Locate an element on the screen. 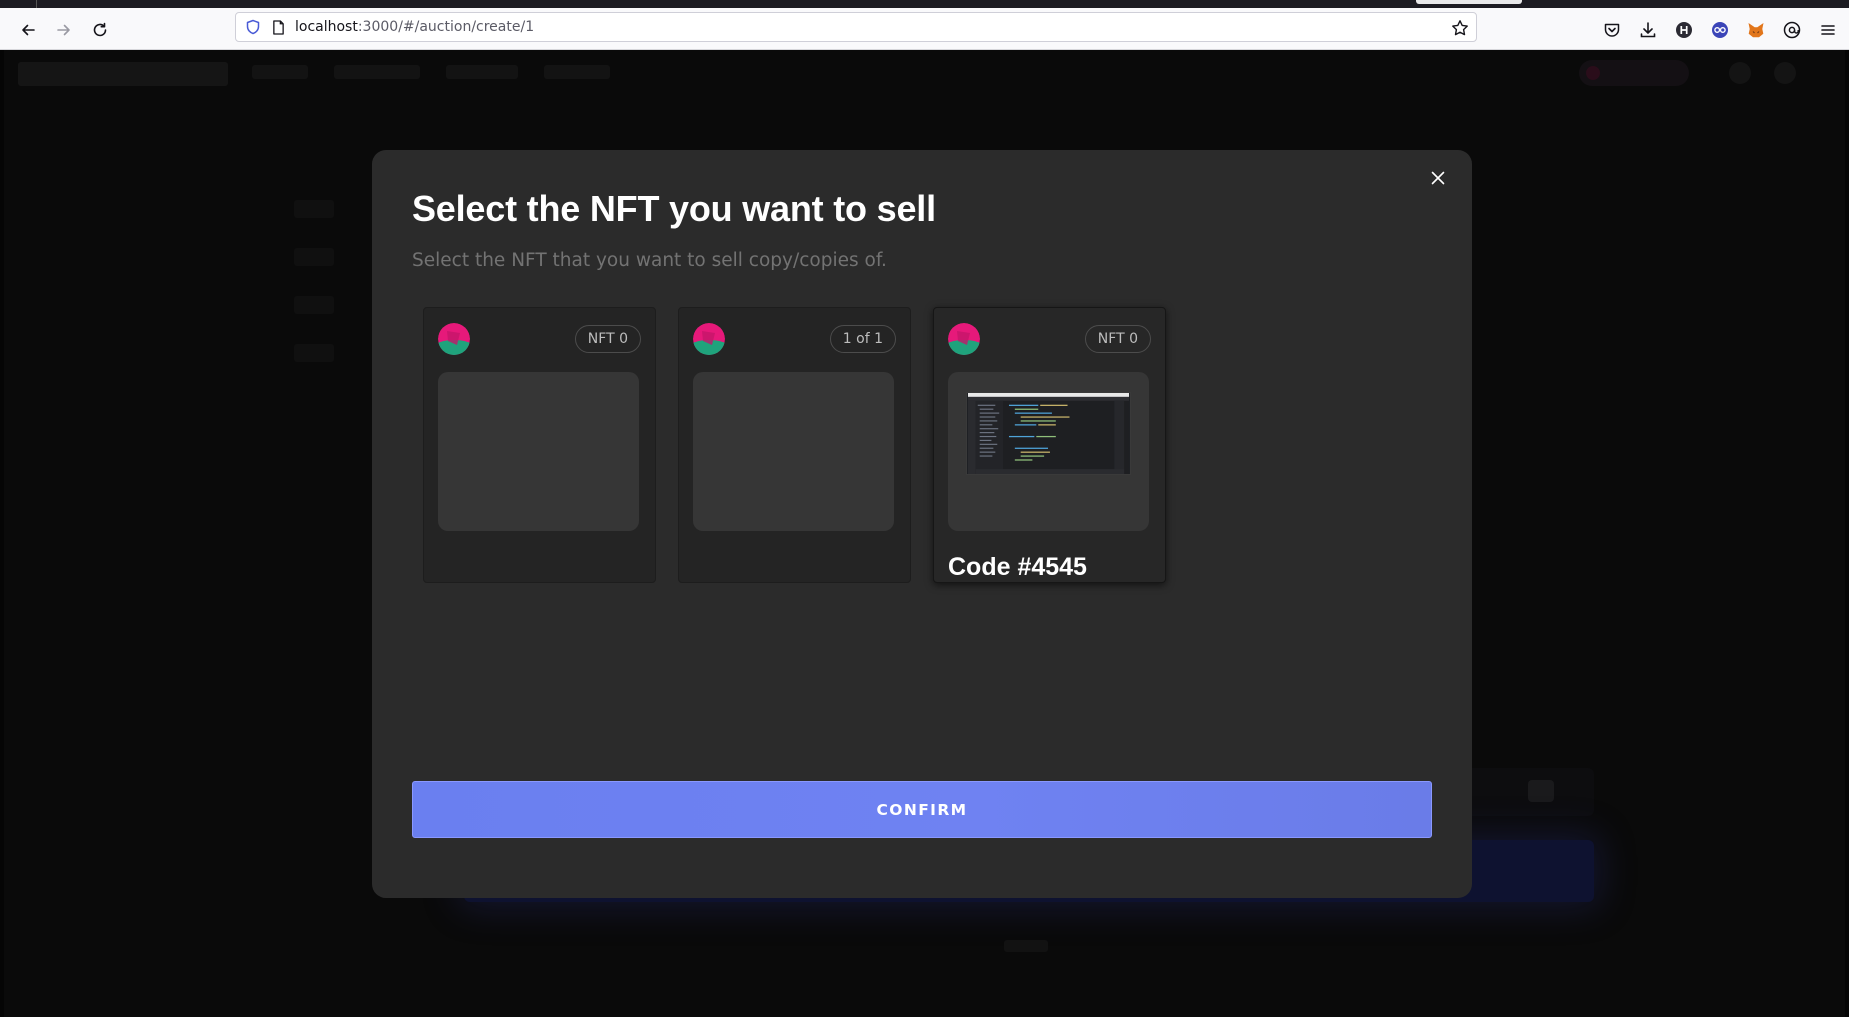 This screenshot has width=1849, height=1017. nft-card: NFT 0 is located at coordinates (539, 445).